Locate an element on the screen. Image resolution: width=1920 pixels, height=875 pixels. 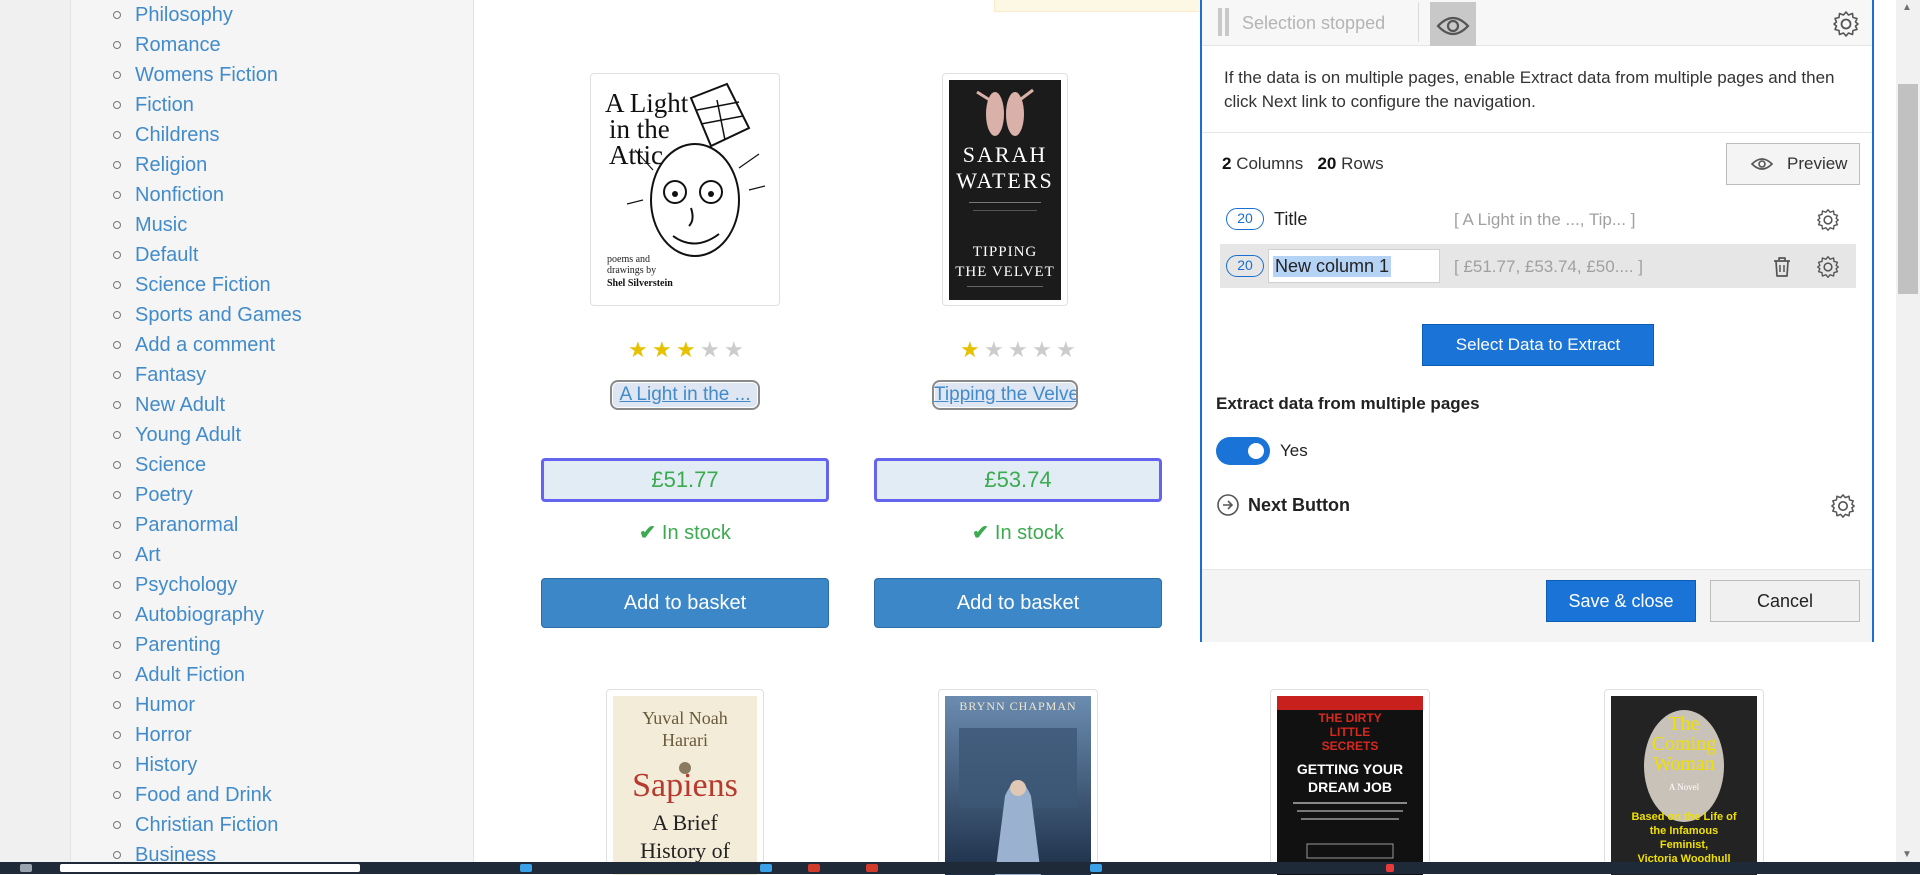
category-link: Fiction is located at coordinates (164, 105).